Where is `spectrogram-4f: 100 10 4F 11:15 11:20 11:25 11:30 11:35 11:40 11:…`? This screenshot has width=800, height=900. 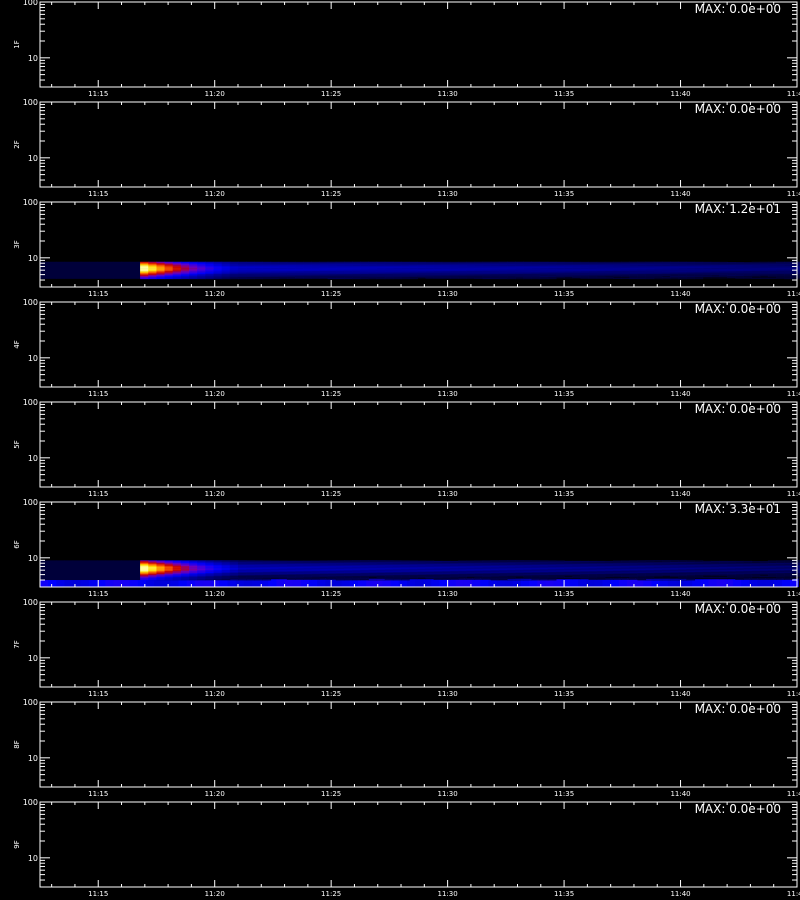 spectrogram-4f: 100 10 4F 11:15 11:20 11:25 11:30 11:35 11:40 11:… is located at coordinates (406, 348).